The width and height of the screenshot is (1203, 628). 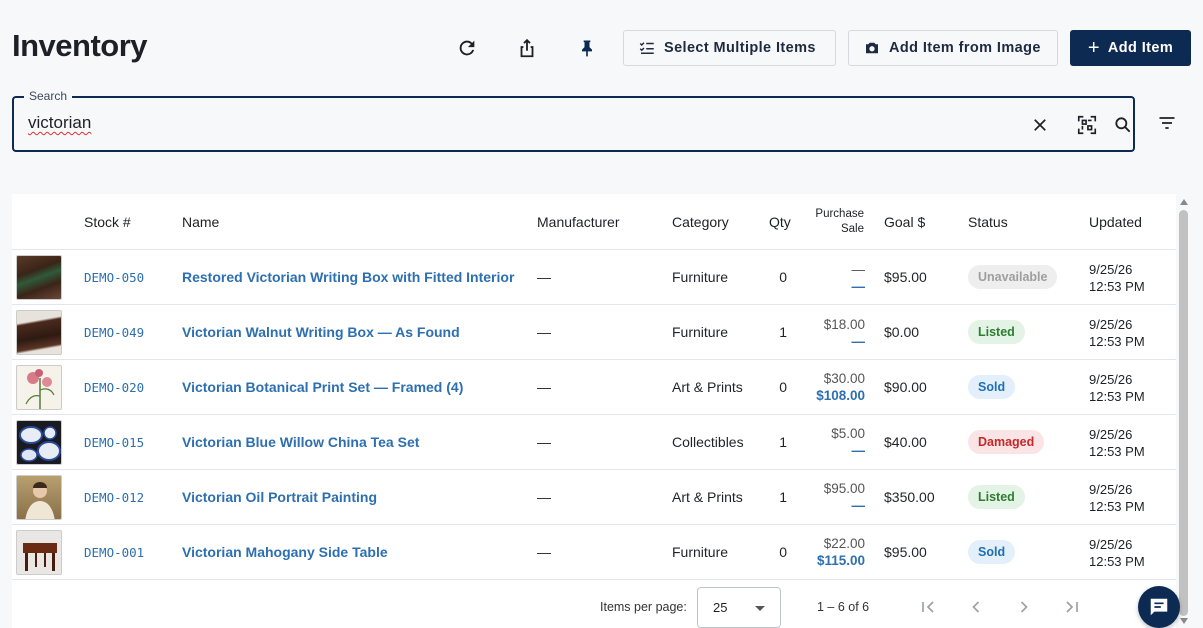 What do you see at coordinates (300, 442) in the screenshot?
I see `item-name: Victorian Blue Willow China Tea Set` at bounding box center [300, 442].